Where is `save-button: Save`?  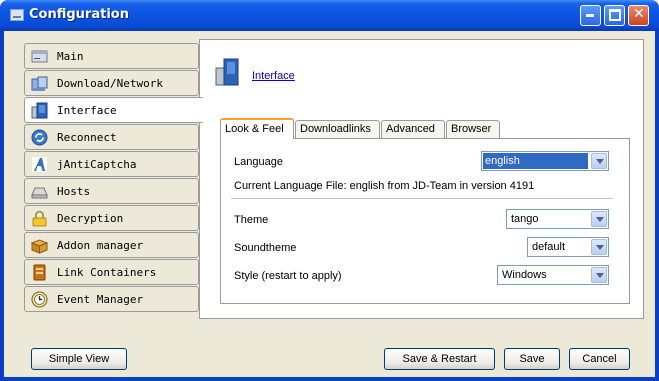 save-button: Save is located at coordinates (532, 359).